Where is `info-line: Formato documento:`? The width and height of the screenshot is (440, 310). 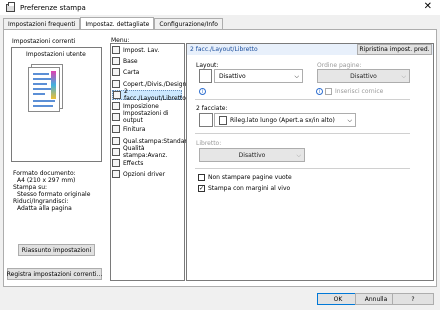 info-line: Formato documento: is located at coordinates (44, 173).